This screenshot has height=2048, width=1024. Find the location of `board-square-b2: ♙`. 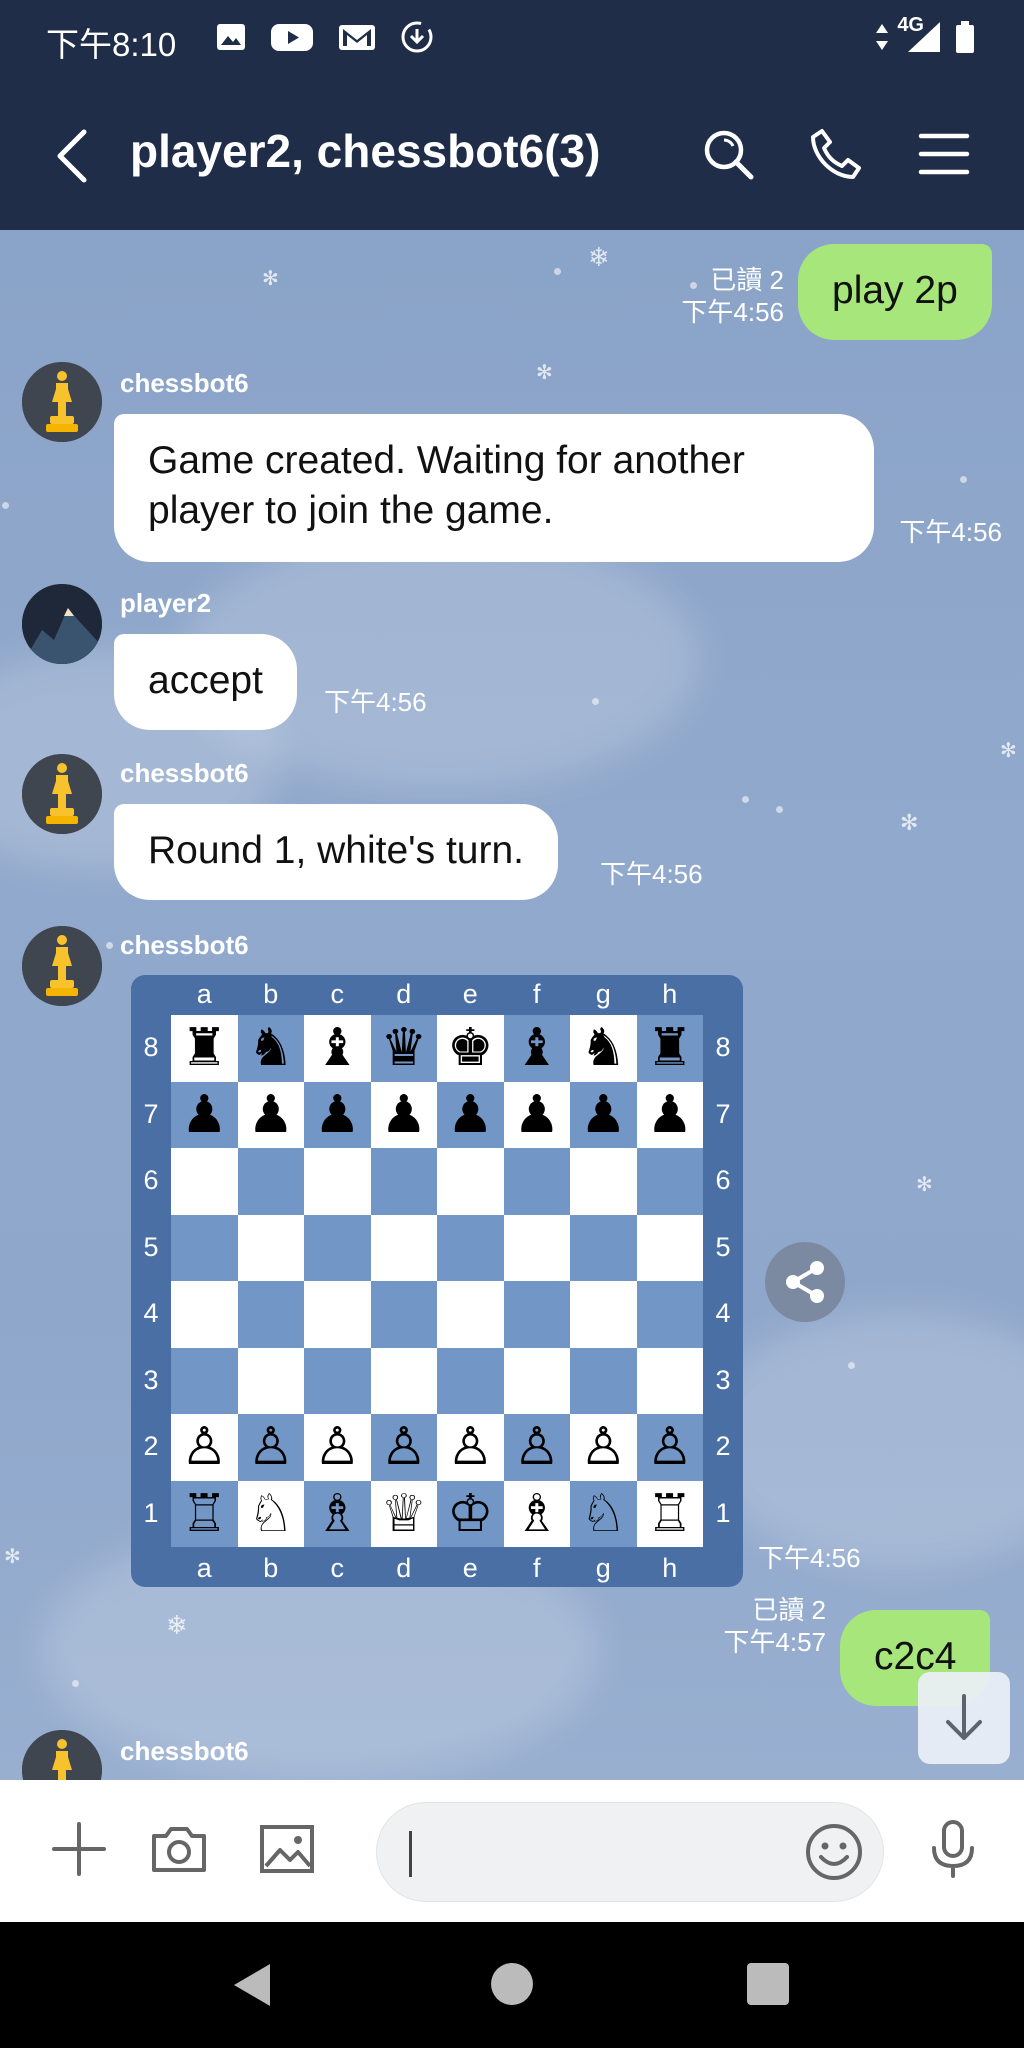

board-square-b2: ♙ is located at coordinates (270, 1447).